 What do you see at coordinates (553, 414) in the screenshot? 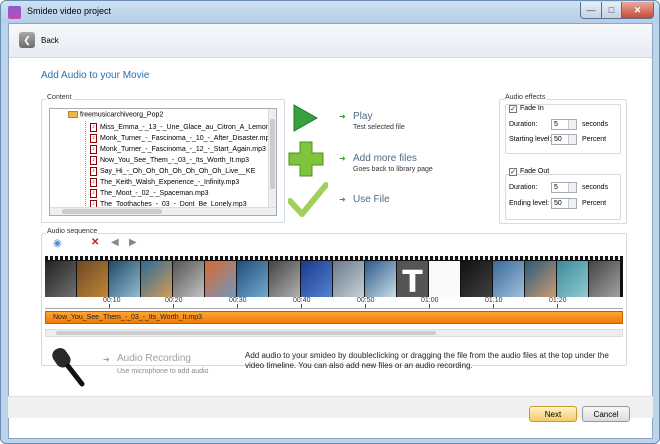
I see `next-button: Next` at bounding box center [553, 414].